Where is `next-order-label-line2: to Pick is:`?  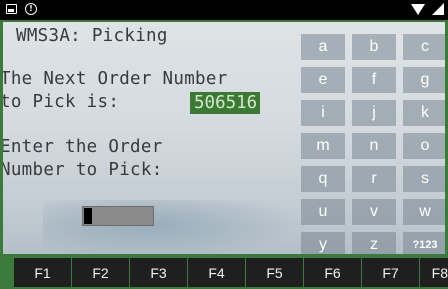 next-order-label-line2: to Pick is: is located at coordinates (60, 102).